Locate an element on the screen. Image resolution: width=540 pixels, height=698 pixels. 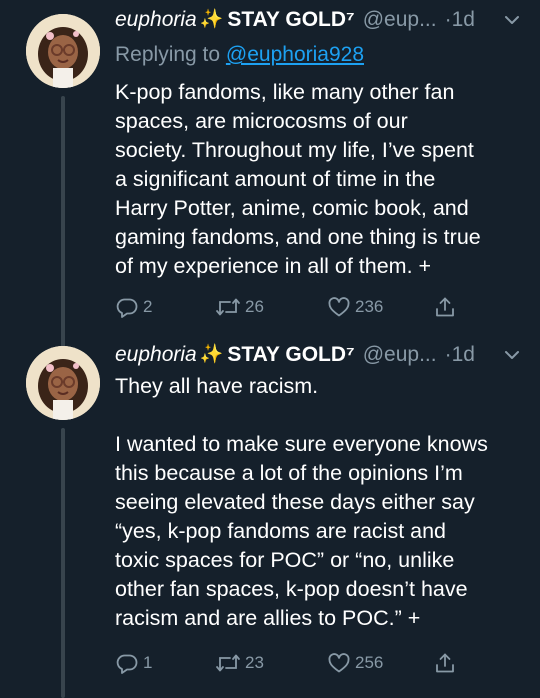
tweet-actions: 1 23 256 is located at coordinates (317, 664).